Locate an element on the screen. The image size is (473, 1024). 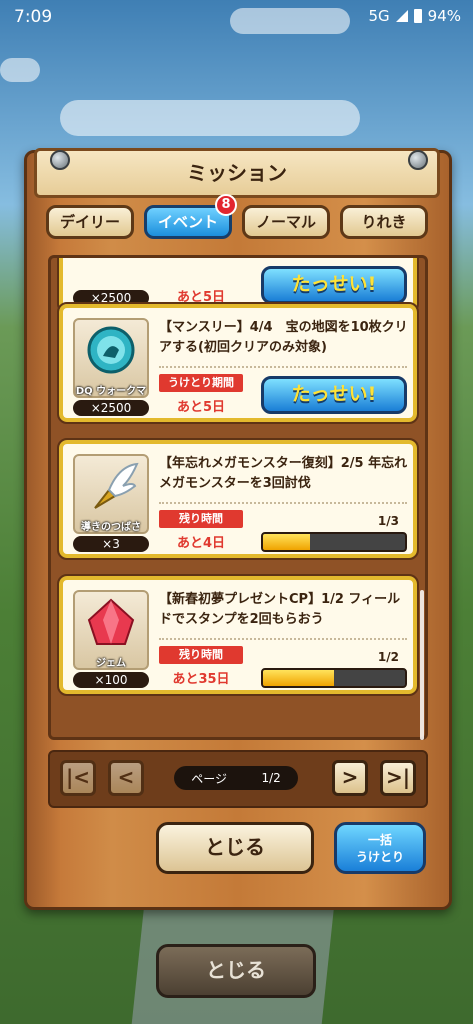
notification-badge: 8 is located at coordinates (226, 205).